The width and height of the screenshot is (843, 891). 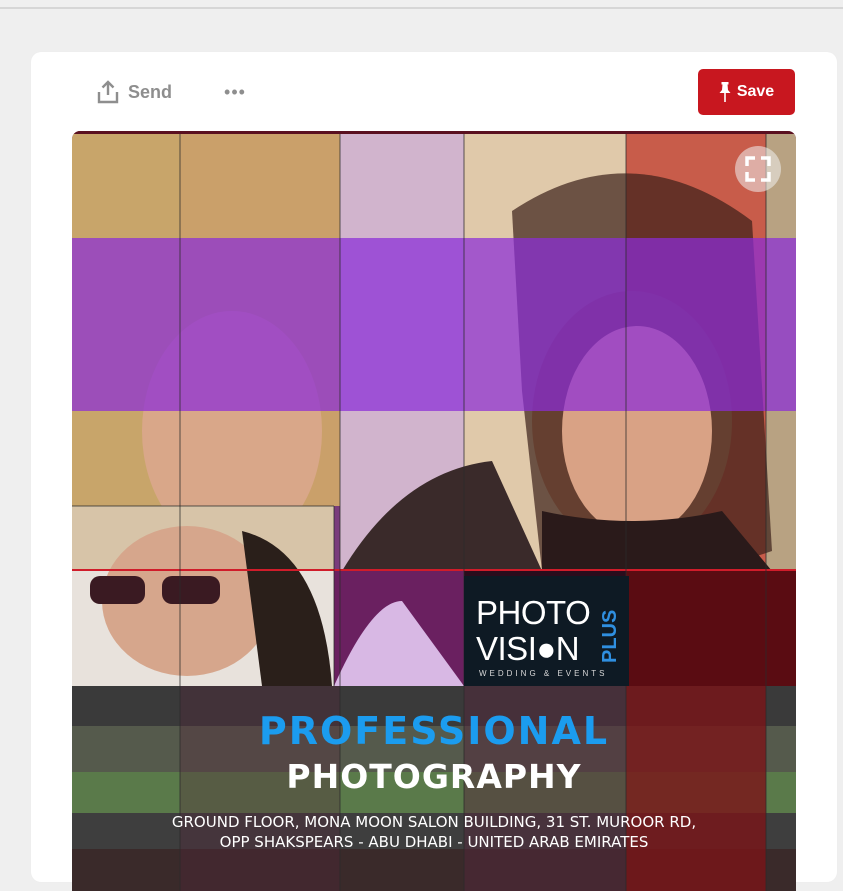 I want to click on logo-text-line2: VISI●N, so click(x=528, y=648).